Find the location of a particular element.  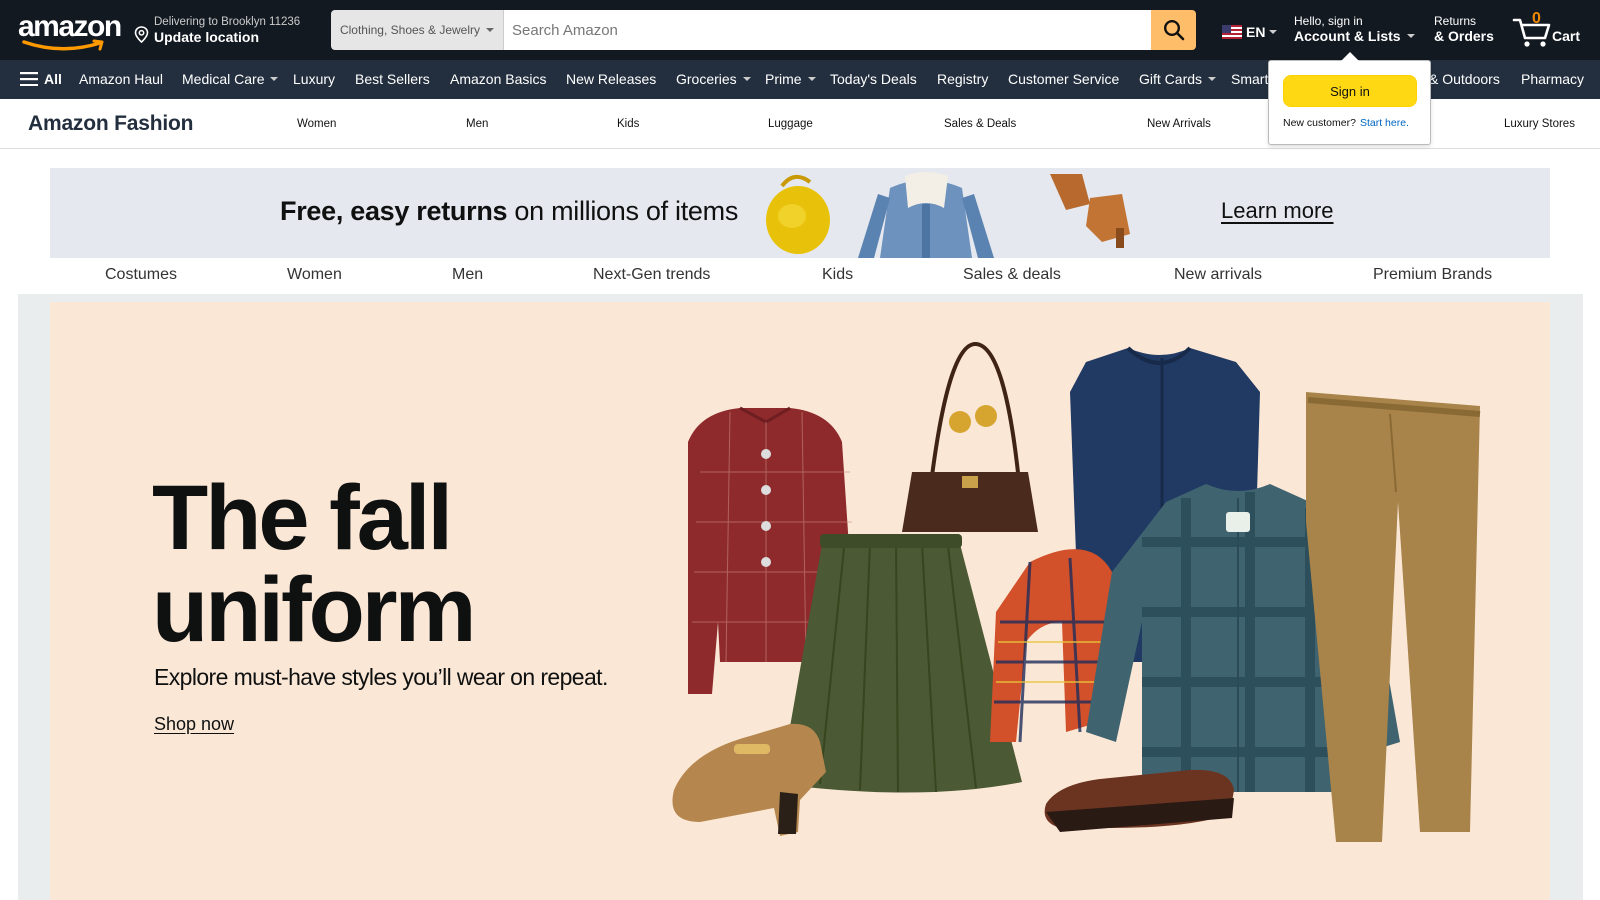

fashion-link-new-arrivals: New Arrivals is located at coordinates (1179, 124).